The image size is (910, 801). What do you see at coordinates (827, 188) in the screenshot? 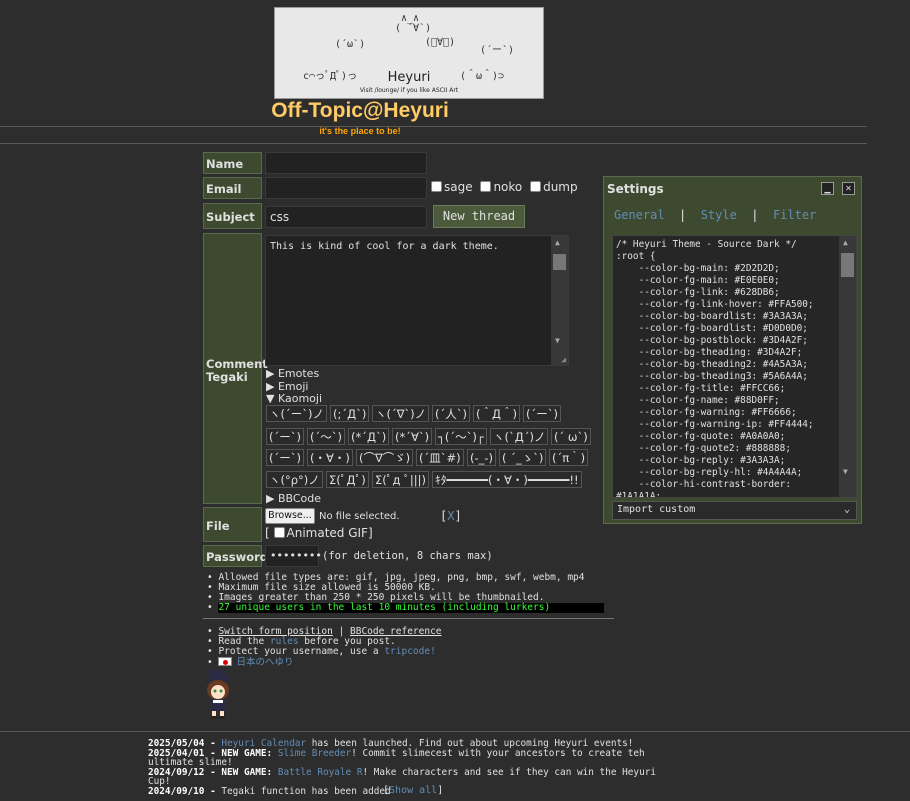
I see `minimize-icon: ▁` at bounding box center [827, 188].